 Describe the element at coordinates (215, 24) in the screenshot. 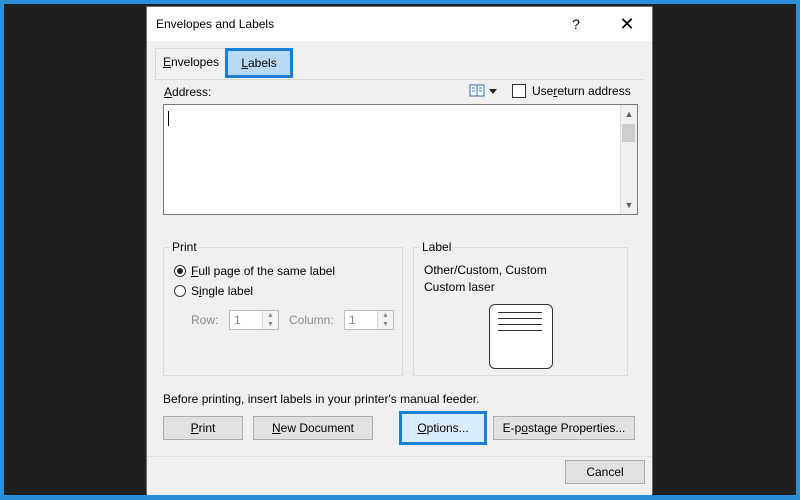

I see `dialog-title: Envelopes and Labels` at that location.